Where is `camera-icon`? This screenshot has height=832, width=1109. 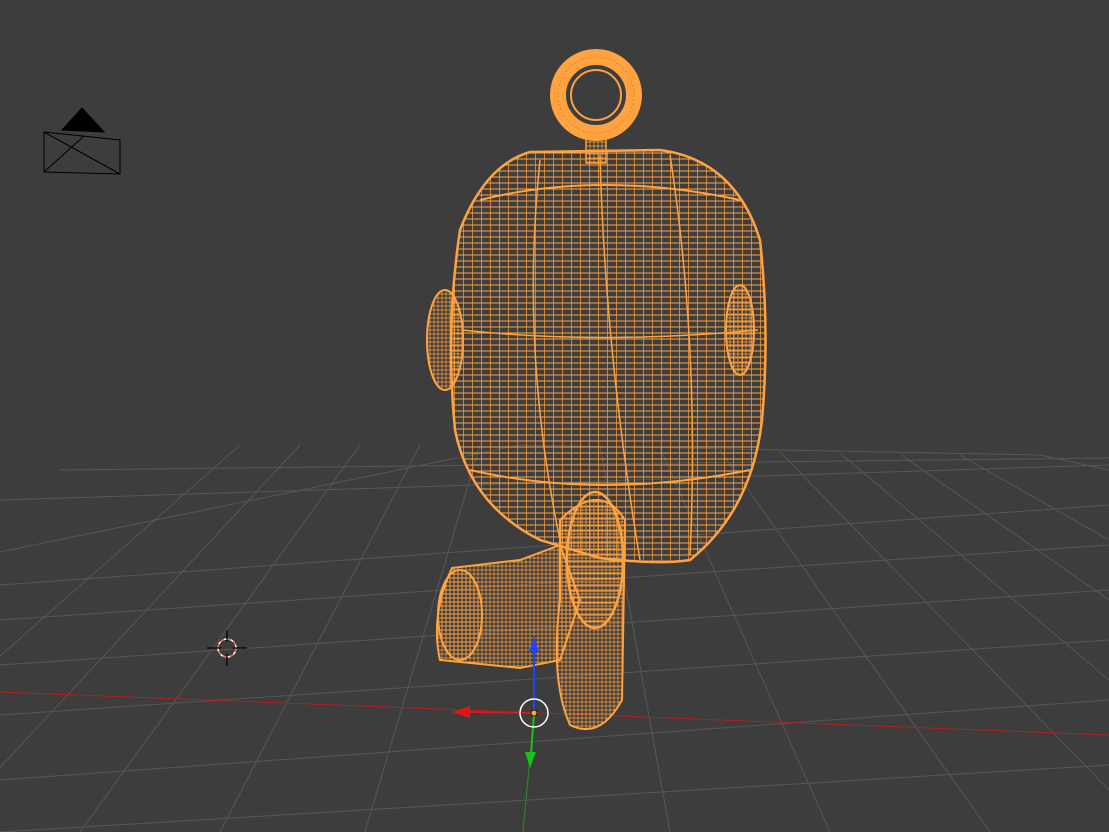 camera-icon is located at coordinates (82, 141).